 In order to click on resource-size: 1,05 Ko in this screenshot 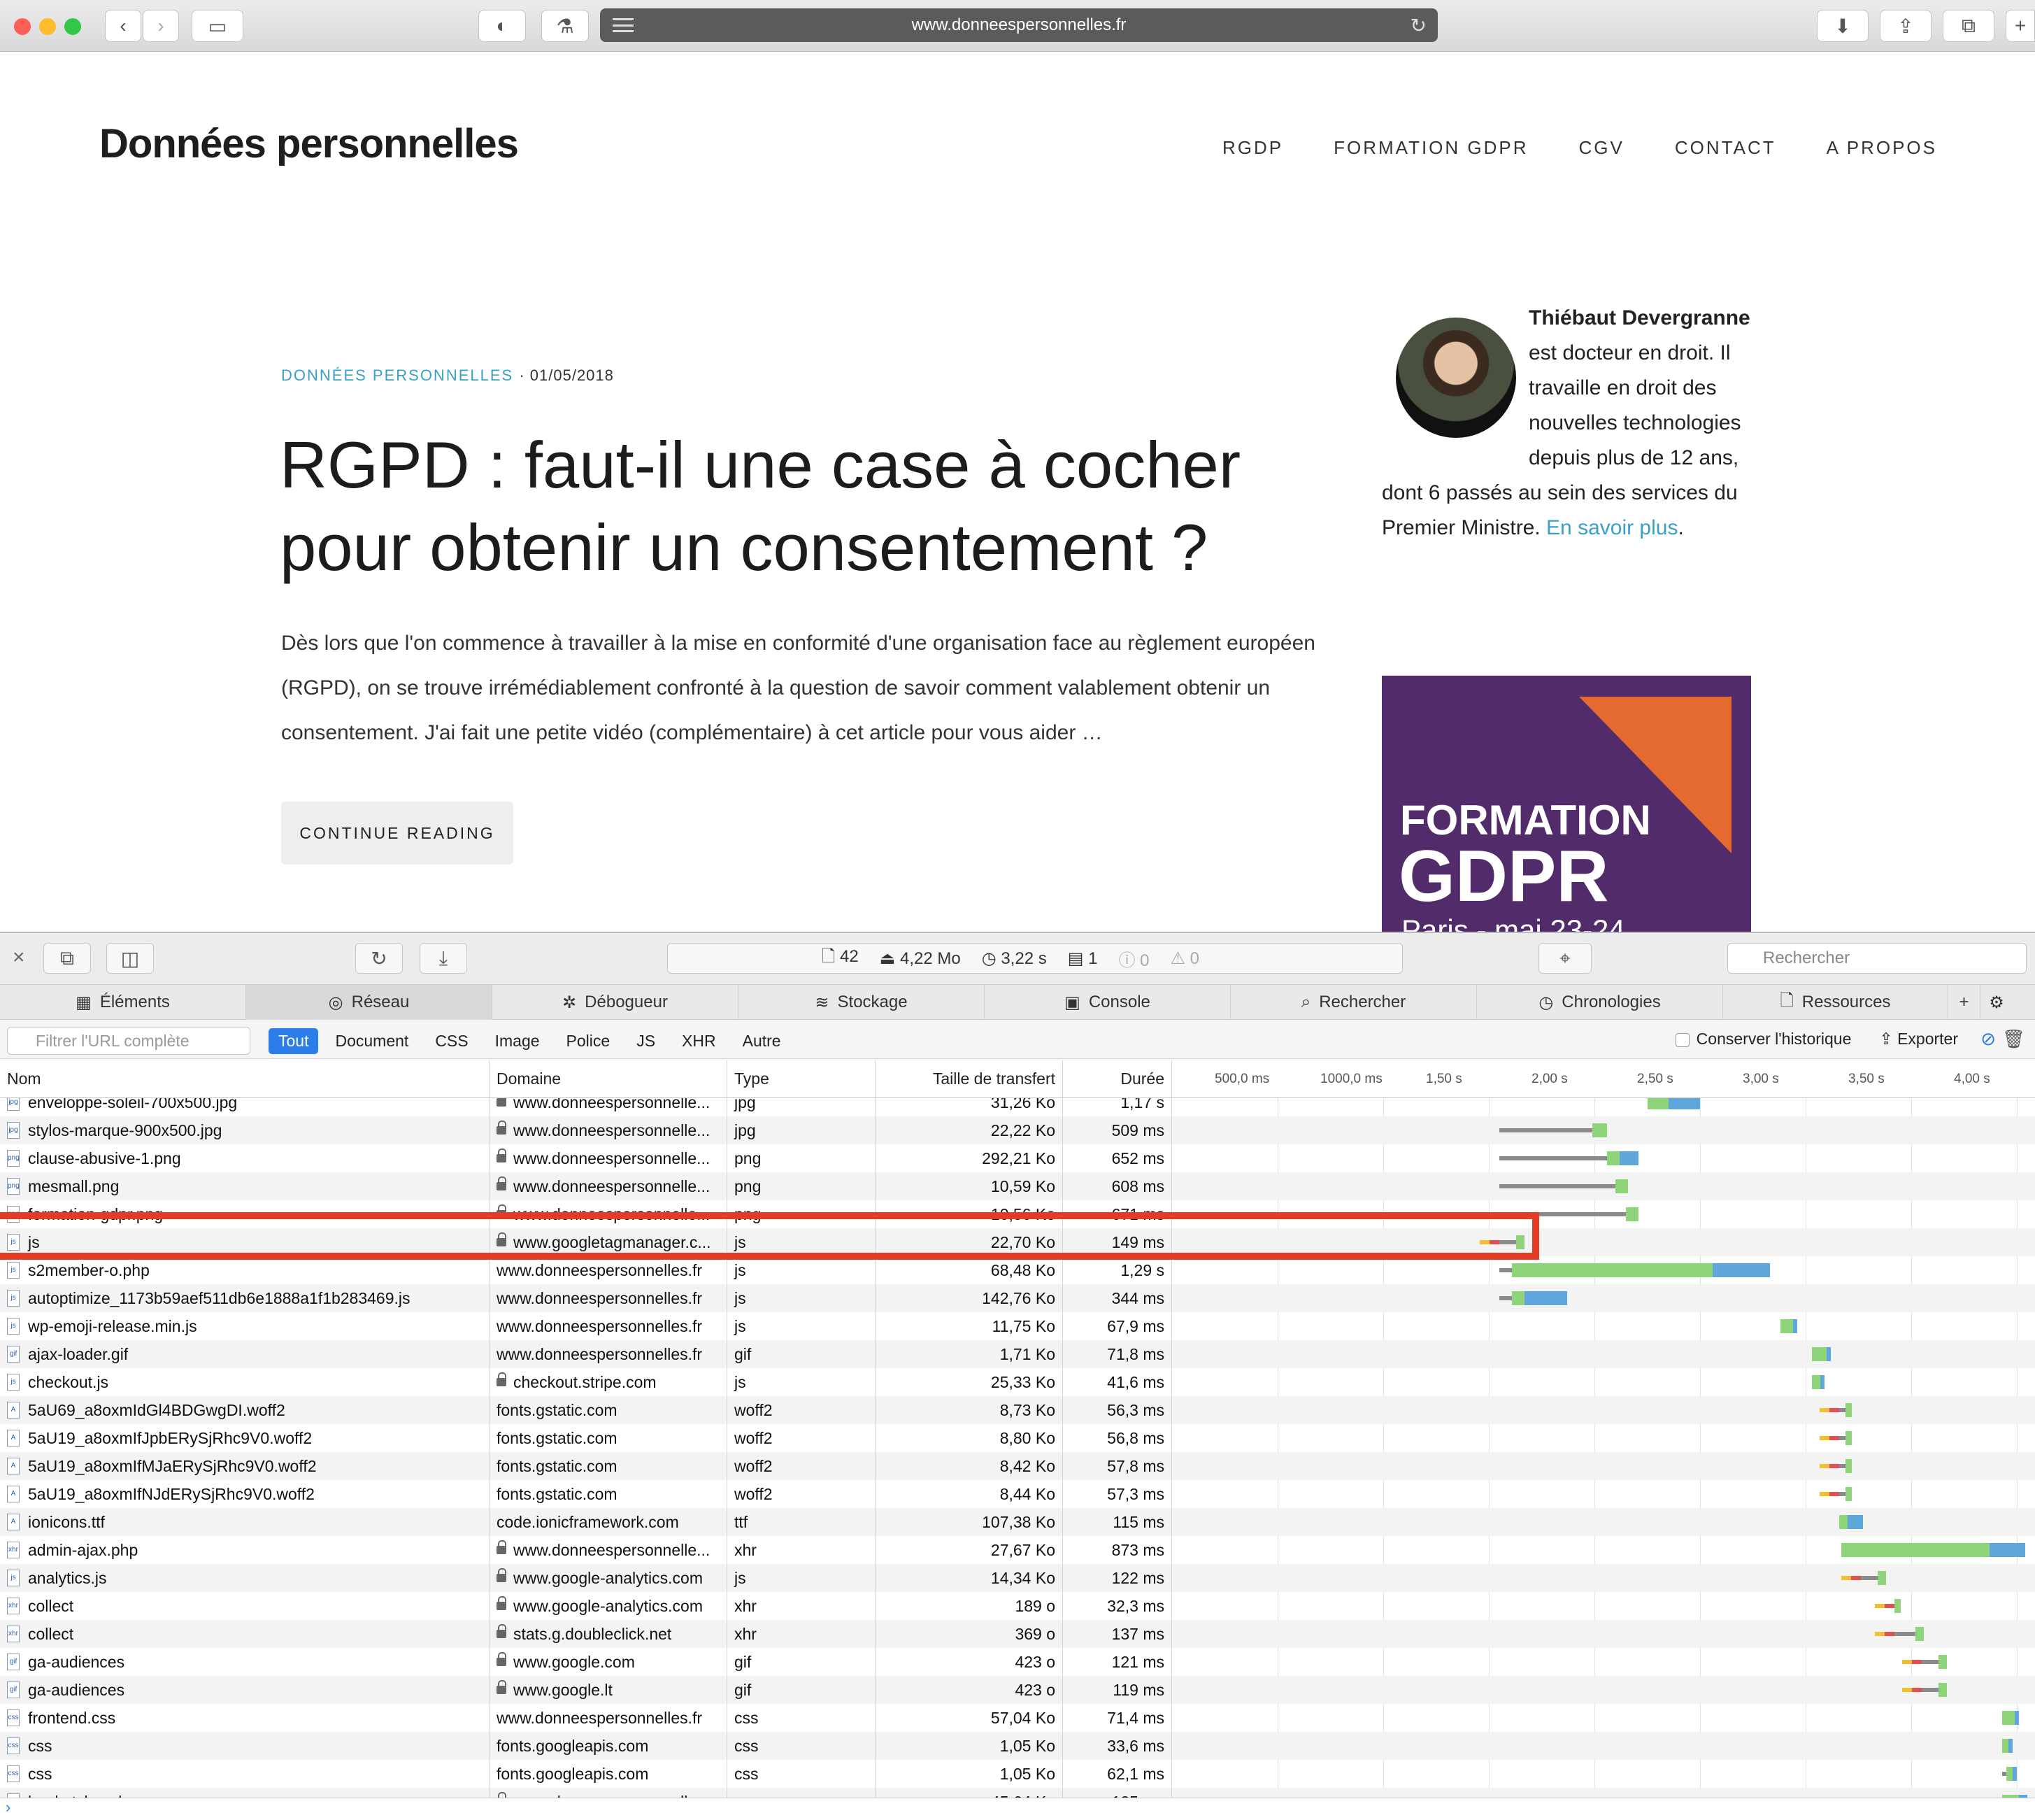, I will do `click(969, 1746)`.